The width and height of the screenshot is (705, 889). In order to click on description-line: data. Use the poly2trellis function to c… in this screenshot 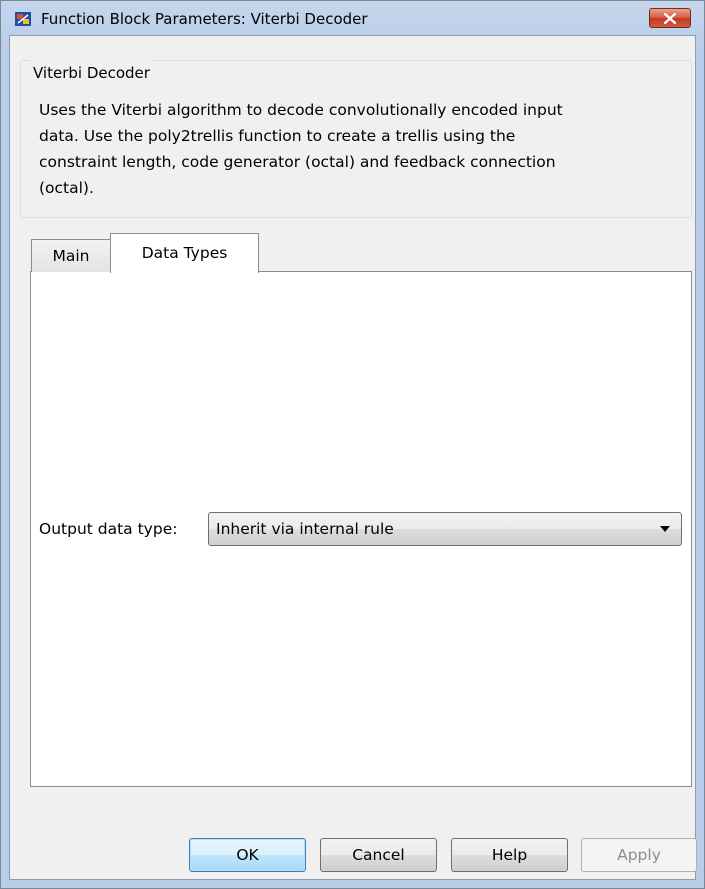, I will do `click(277, 136)`.